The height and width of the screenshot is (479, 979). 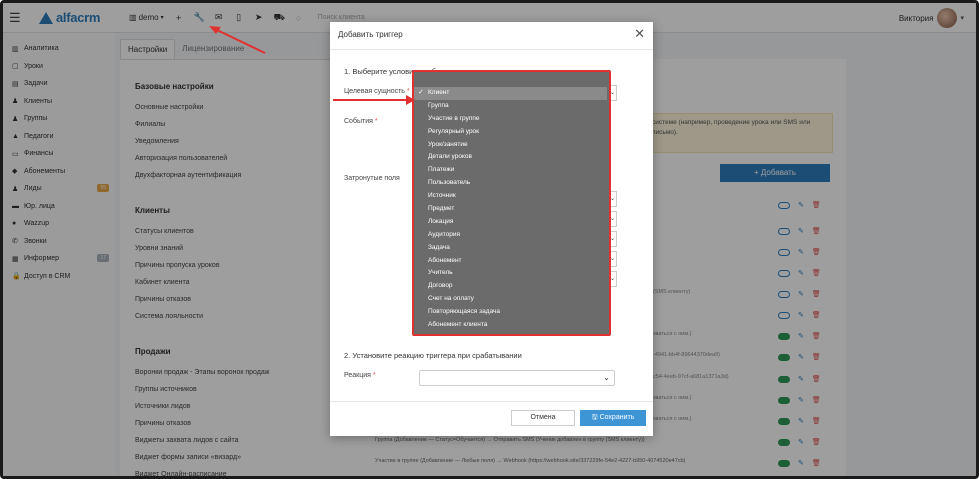 What do you see at coordinates (613, 418) in the screenshot?
I see `save-button: 🖫 Сохранить` at bounding box center [613, 418].